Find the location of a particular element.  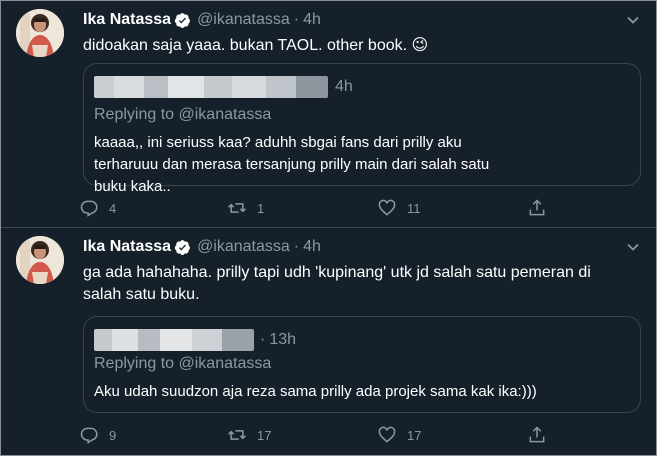

retweet-button: 17 is located at coordinates (249, 435).